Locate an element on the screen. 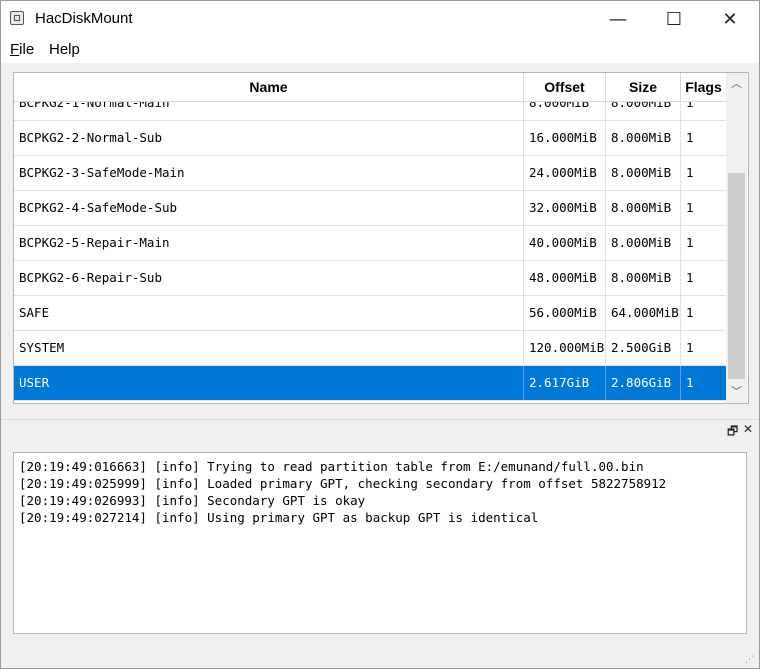 This screenshot has height=669, width=760. cell-name: BCPKG2-4-SafeMode-Sub is located at coordinates (269, 208).